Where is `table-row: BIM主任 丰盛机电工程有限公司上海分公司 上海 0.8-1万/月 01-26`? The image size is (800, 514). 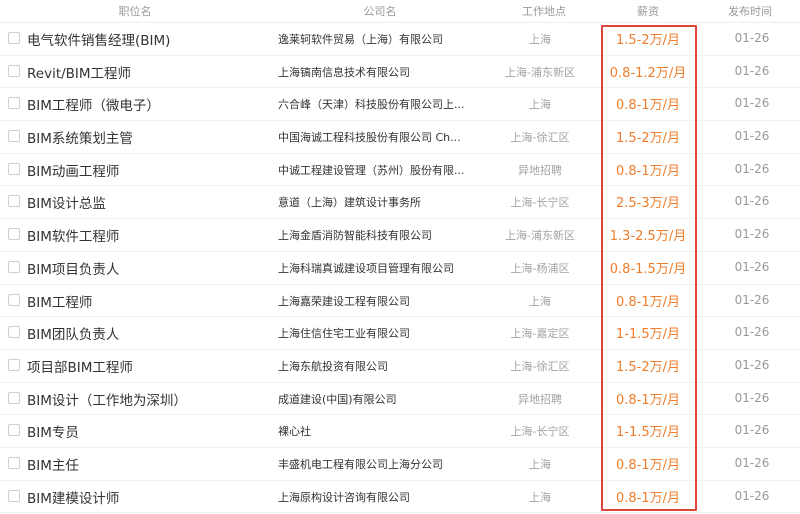 table-row: BIM主任 丰盛机电工程有限公司上海分公司 上海 0.8-1万/月 01-26 is located at coordinates (400, 464).